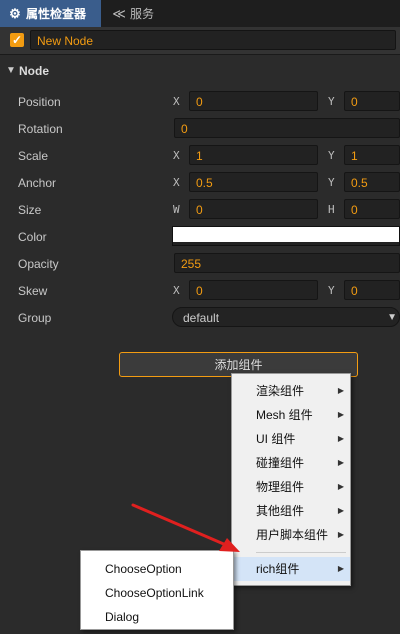  I want to click on tab-service-label: 服务, so click(142, 14).